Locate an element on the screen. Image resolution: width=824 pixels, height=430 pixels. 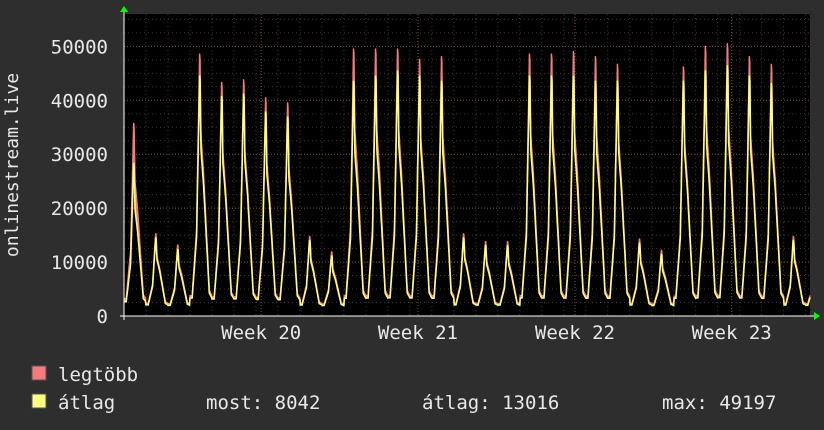
x-tick-label: Week 23 is located at coordinates (732, 333).